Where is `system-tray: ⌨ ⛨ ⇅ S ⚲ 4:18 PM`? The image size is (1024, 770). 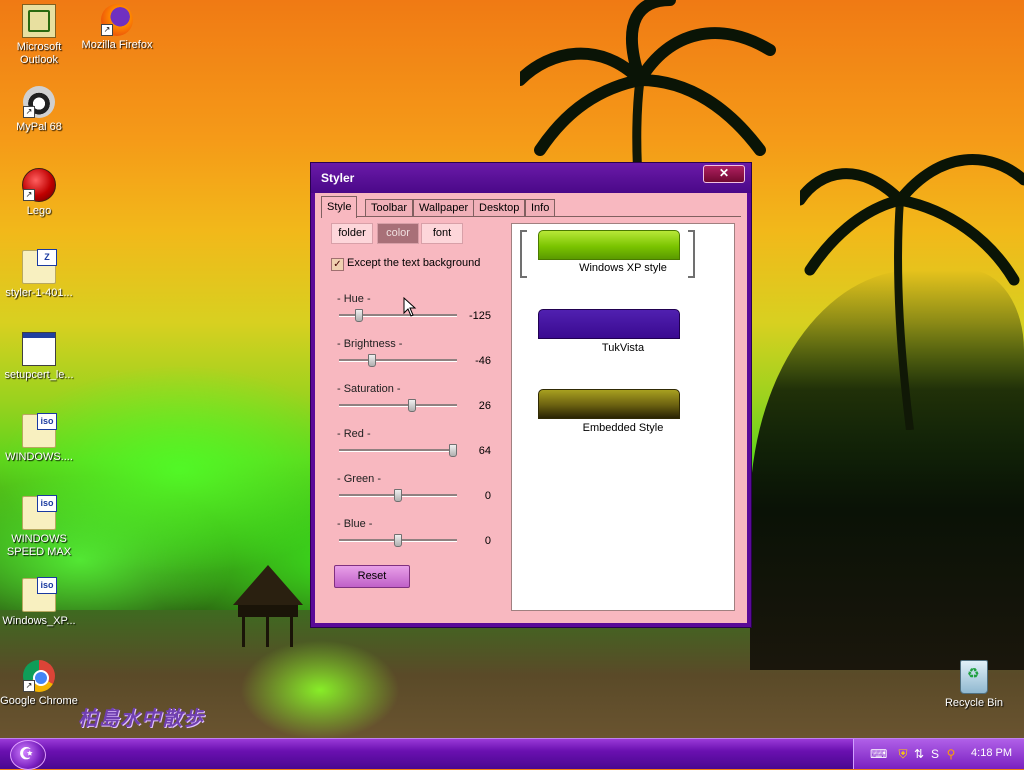 system-tray: ⌨ ⛨ ⇅ S ⚲ 4:18 PM is located at coordinates (938, 754).